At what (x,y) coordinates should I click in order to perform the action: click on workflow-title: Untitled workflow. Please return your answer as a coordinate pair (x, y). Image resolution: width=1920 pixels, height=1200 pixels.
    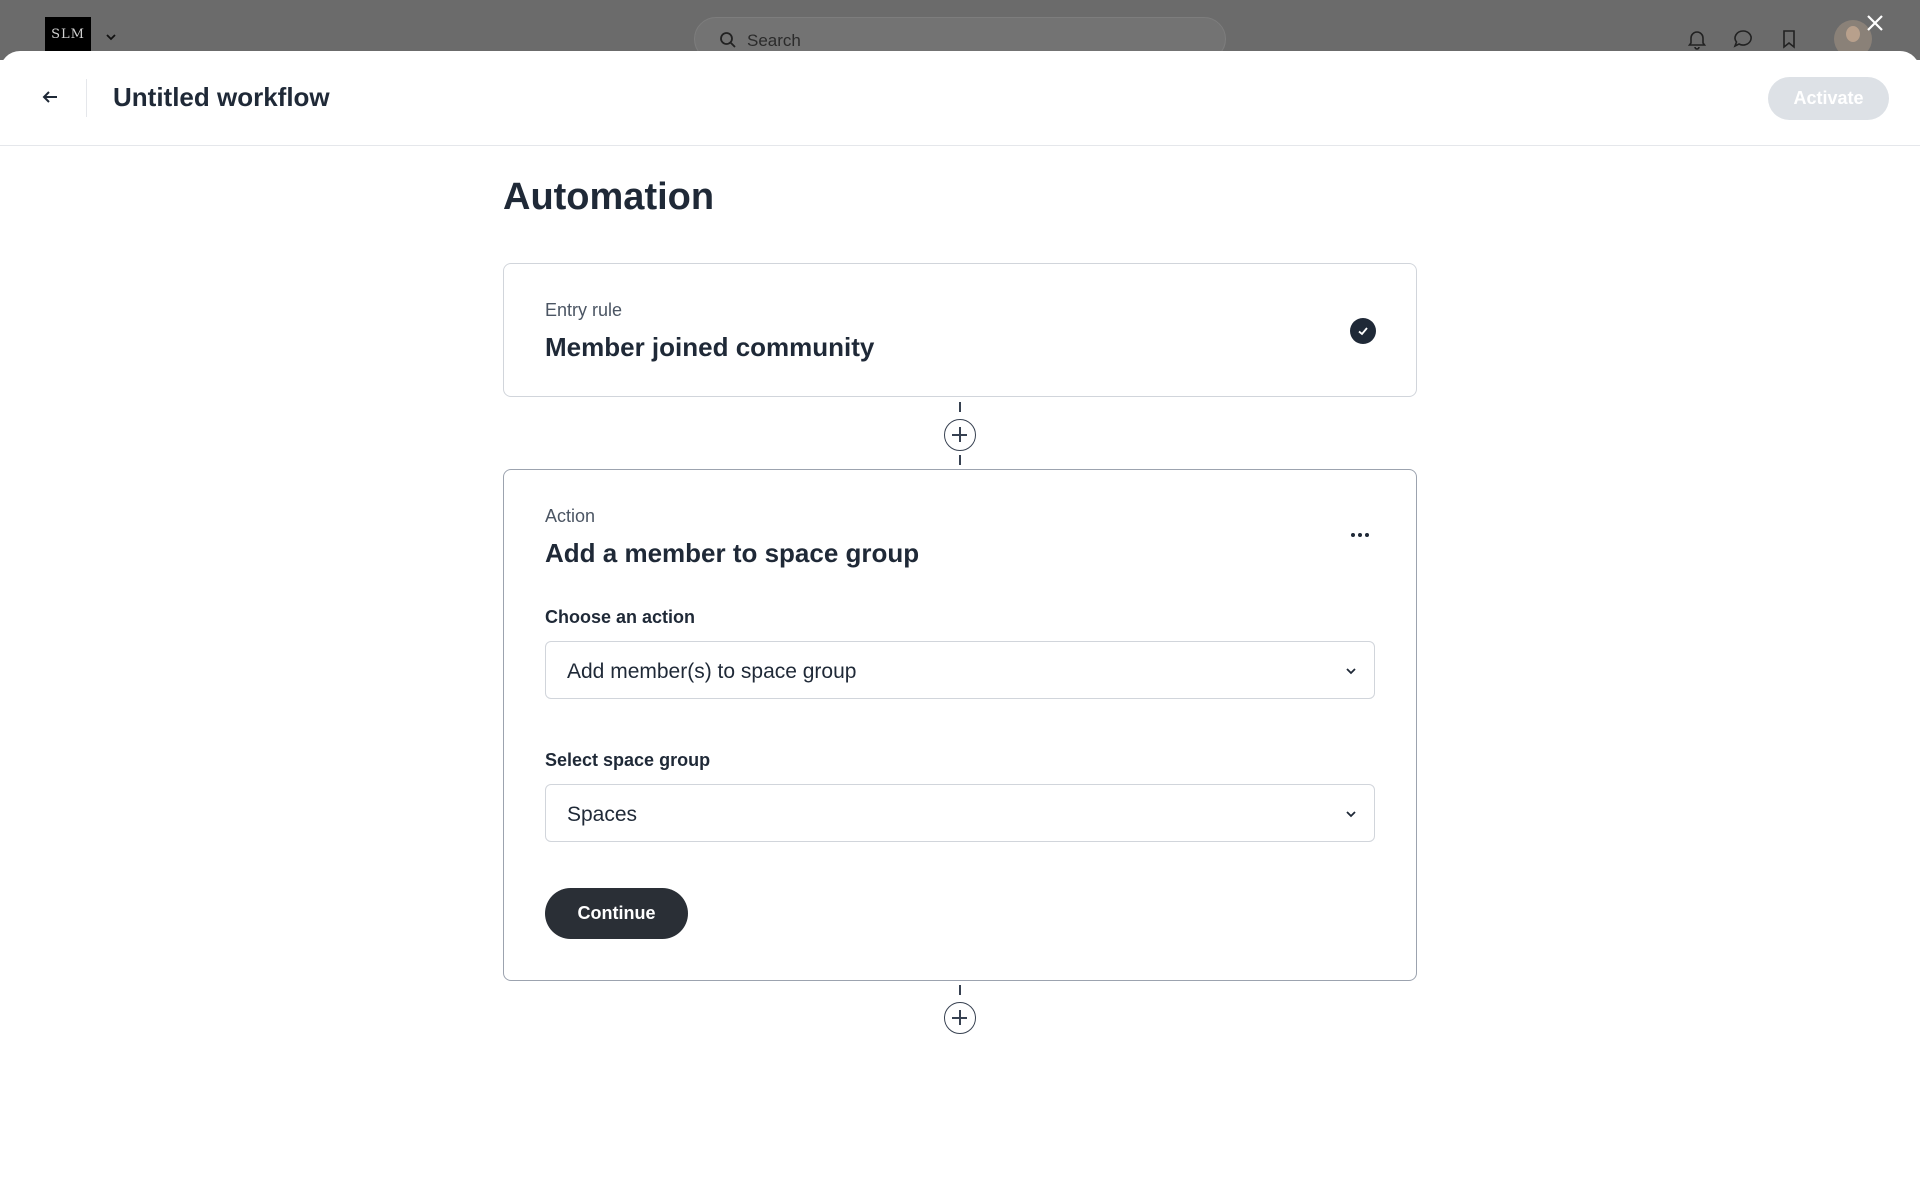
    Looking at the image, I should click on (221, 97).